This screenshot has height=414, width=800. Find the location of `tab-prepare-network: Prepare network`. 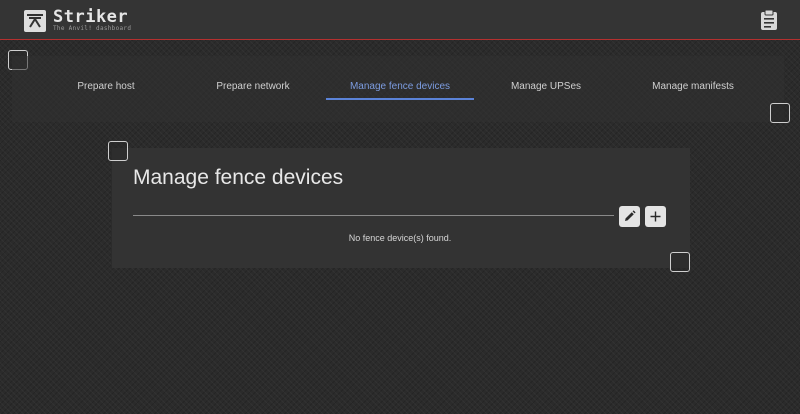

tab-prepare-network: Prepare network is located at coordinates (253, 89).